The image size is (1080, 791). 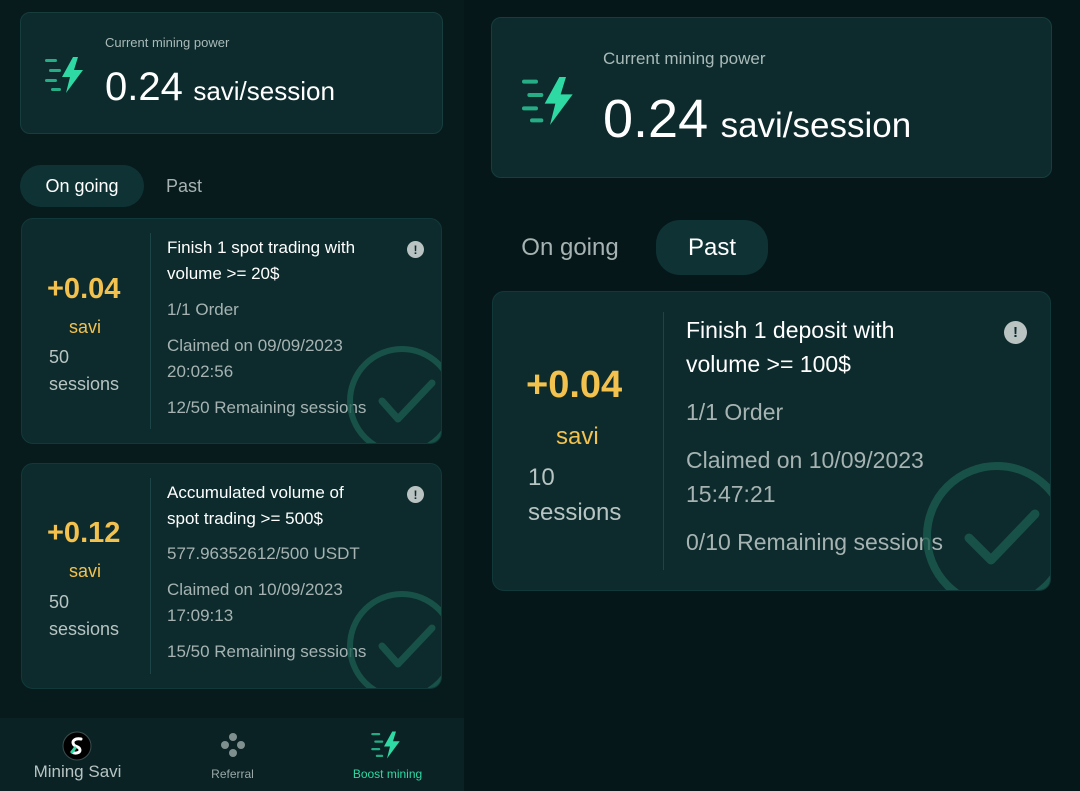 I want to click on reward-sessions-count: 10, so click(x=541, y=477).